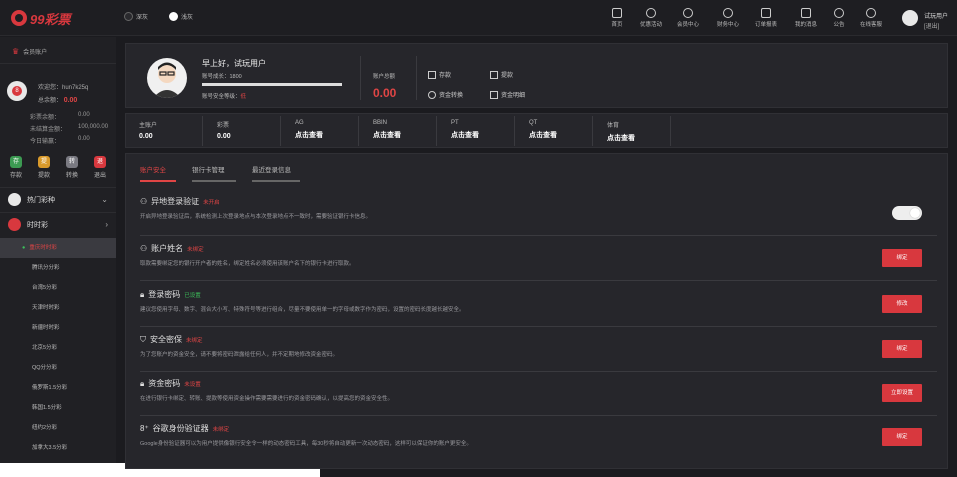 This screenshot has width=957, height=477. What do you see at coordinates (222, 77) in the screenshot?
I see `points-label: 账号成长：1800` at bounding box center [222, 77].